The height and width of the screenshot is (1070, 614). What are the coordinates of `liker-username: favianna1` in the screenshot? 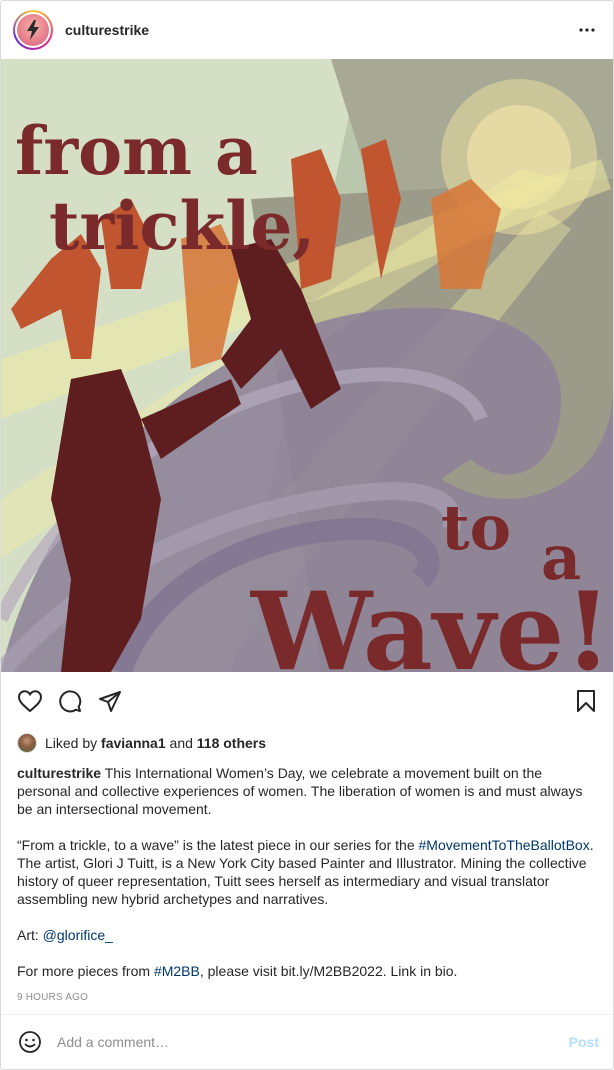 It's located at (133, 743).